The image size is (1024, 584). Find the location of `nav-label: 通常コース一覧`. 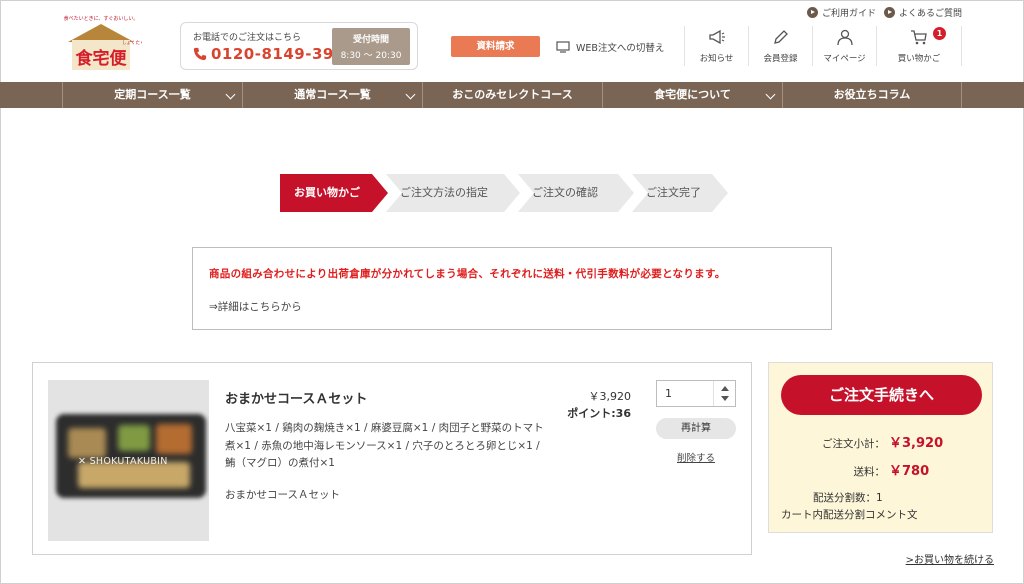

nav-label: 通常コース一覧 is located at coordinates (332, 94).